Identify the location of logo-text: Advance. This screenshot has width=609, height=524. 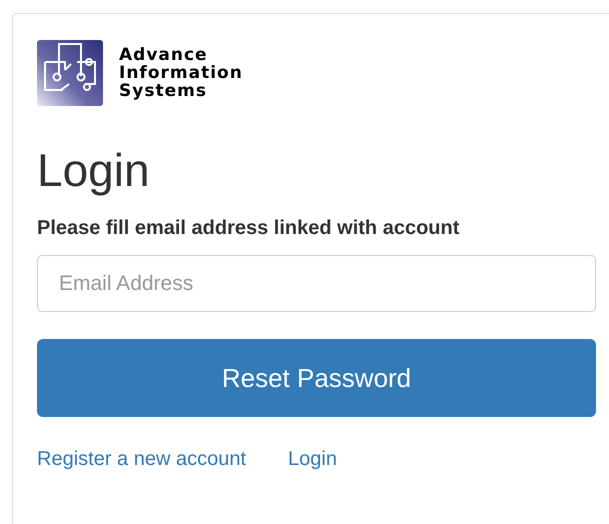
(164, 55).